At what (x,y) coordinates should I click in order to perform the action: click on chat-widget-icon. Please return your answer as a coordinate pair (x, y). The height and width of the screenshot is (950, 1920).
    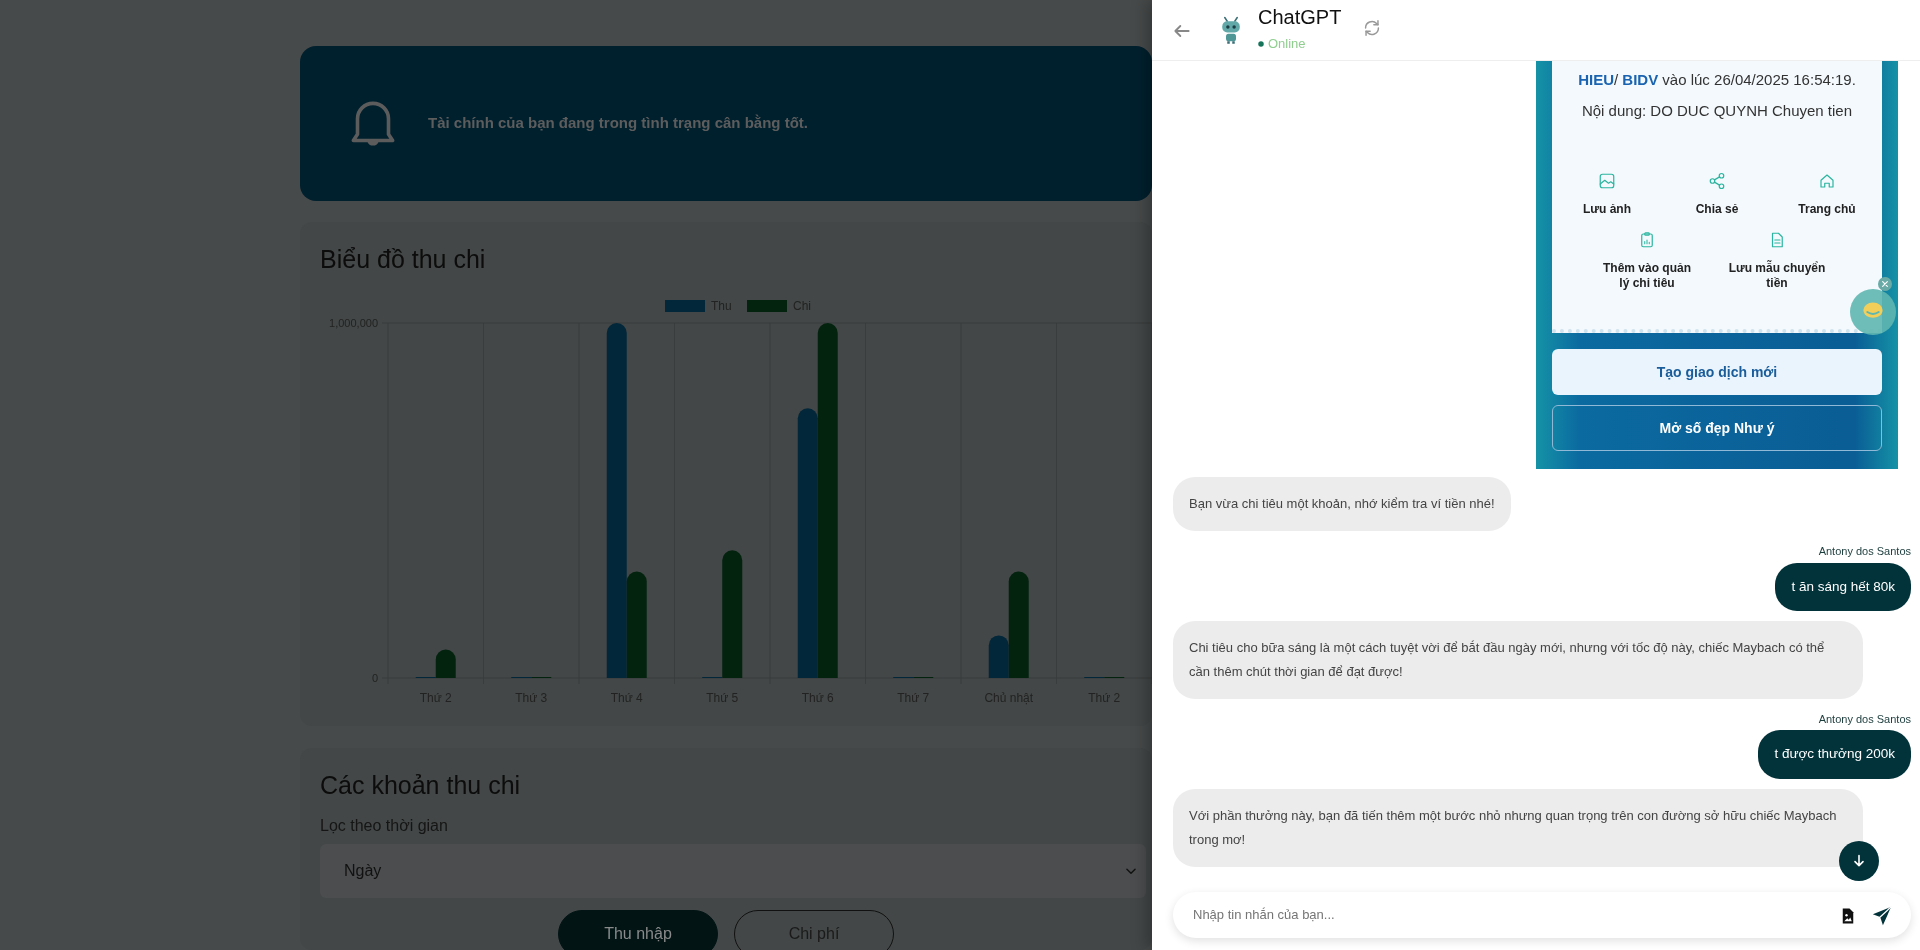
    Looking at the image, I should click on (1873, 312).